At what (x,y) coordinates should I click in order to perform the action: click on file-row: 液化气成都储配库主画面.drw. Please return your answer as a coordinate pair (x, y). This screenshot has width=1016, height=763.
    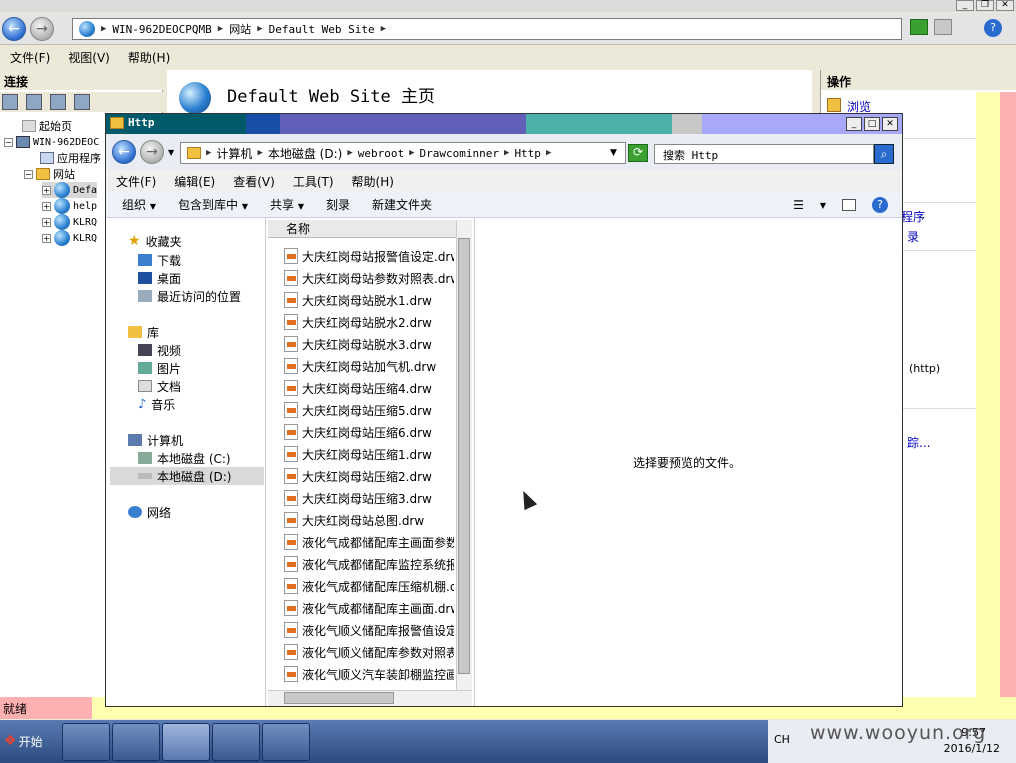
    Looking at the image, I should click on (369, 608).